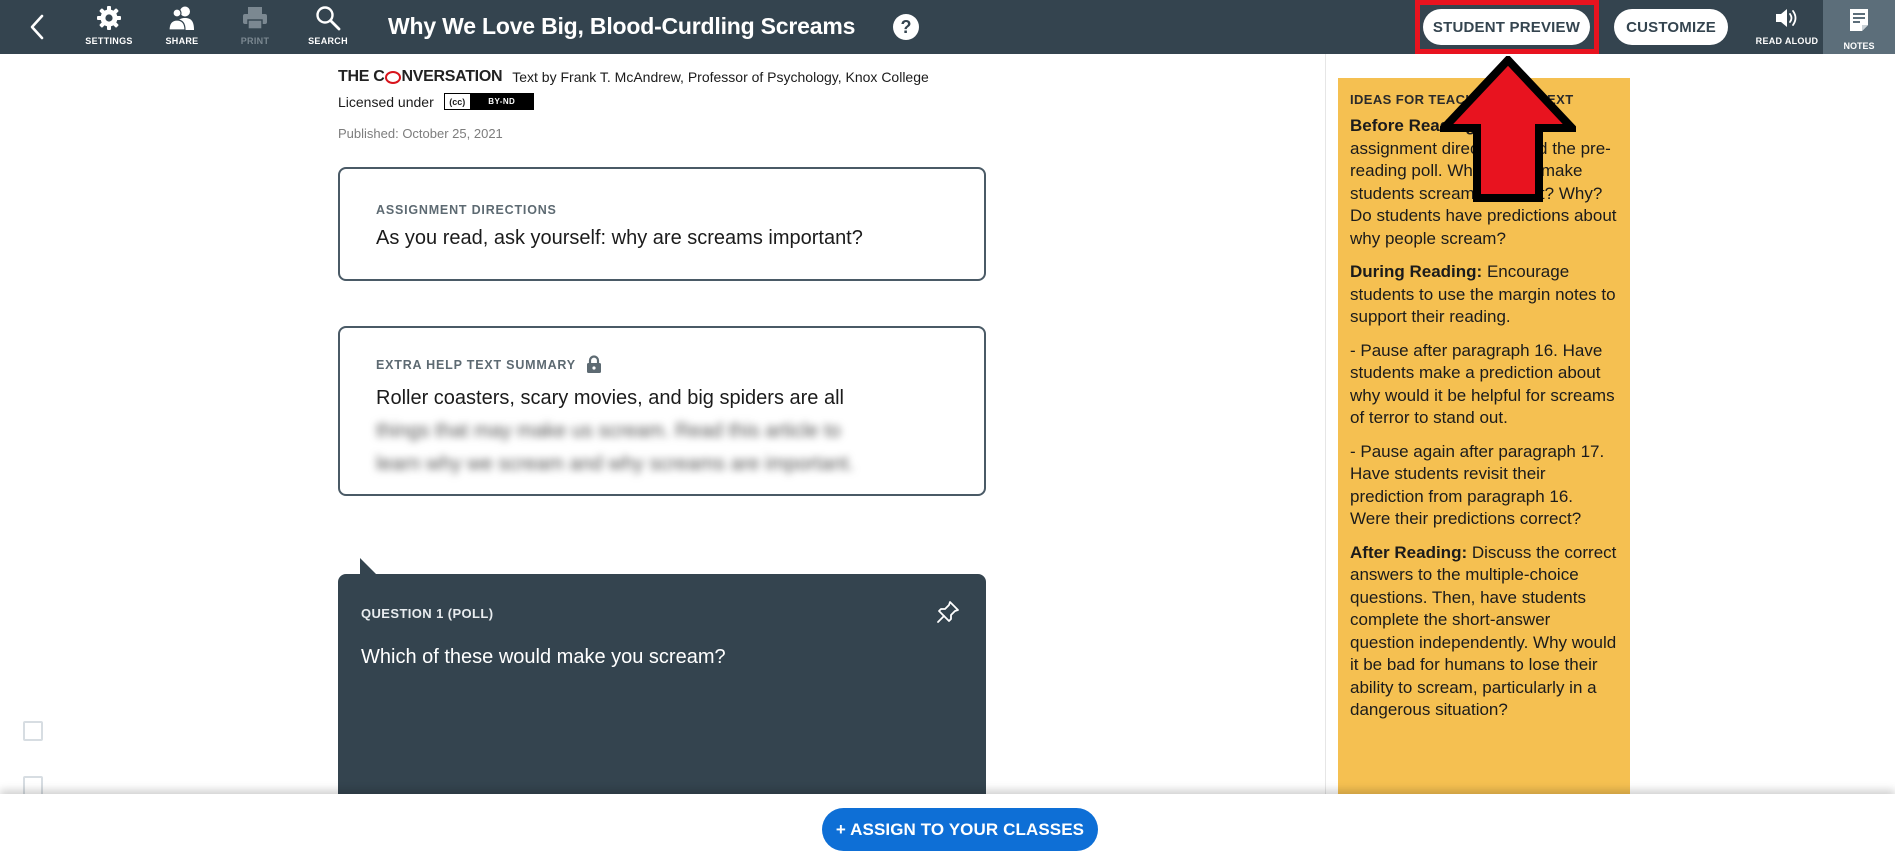 The width and height of the screenshot is (1895, 864). I want to click on read-aloud-label: READ ALOUD, so click(1787, 41).